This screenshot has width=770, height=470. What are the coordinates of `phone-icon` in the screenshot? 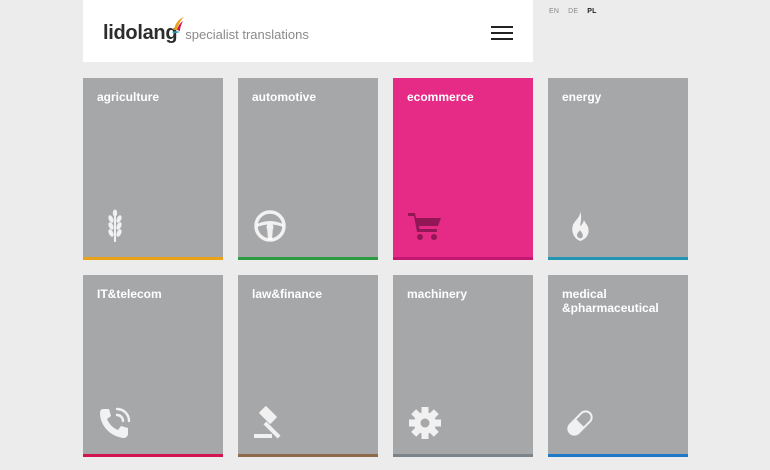 It's located at (115, 422).